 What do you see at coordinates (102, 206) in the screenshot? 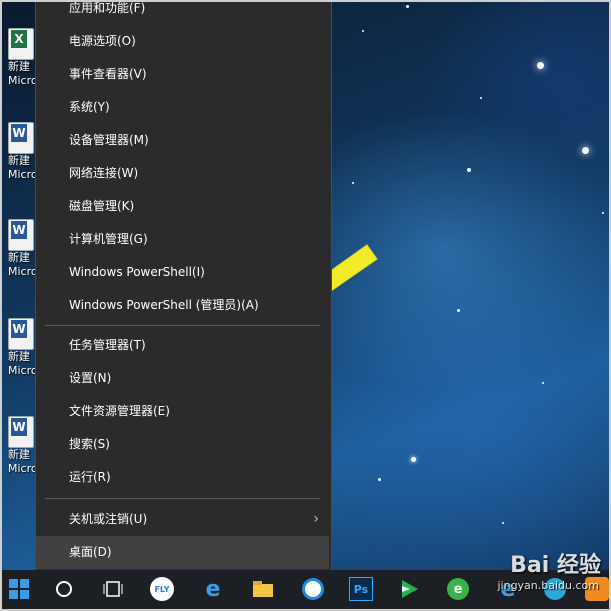
I see `menu-item-label: 磁盘管理(K)` at bounding box center [102, 206].